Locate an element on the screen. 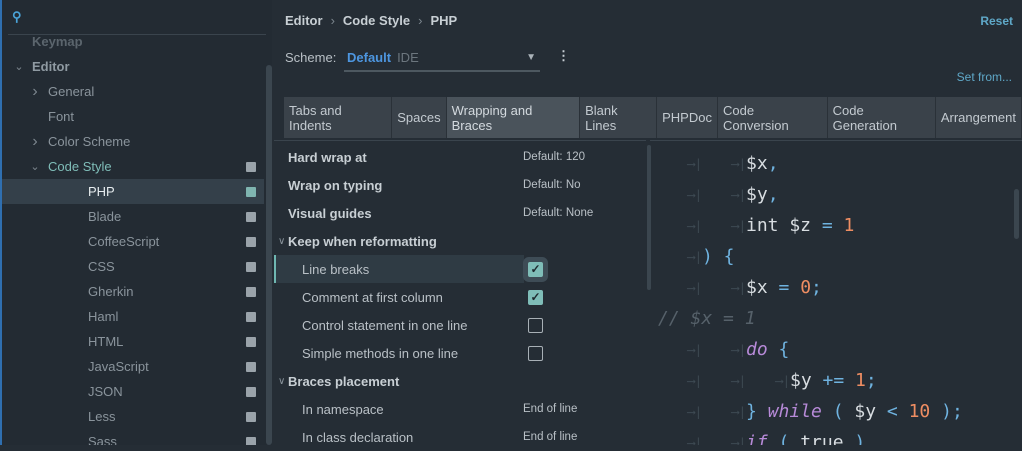 The width and height of the screenshot is (1022, 451). sidebar-item-html: HTML is located at coordinates (133, 341).